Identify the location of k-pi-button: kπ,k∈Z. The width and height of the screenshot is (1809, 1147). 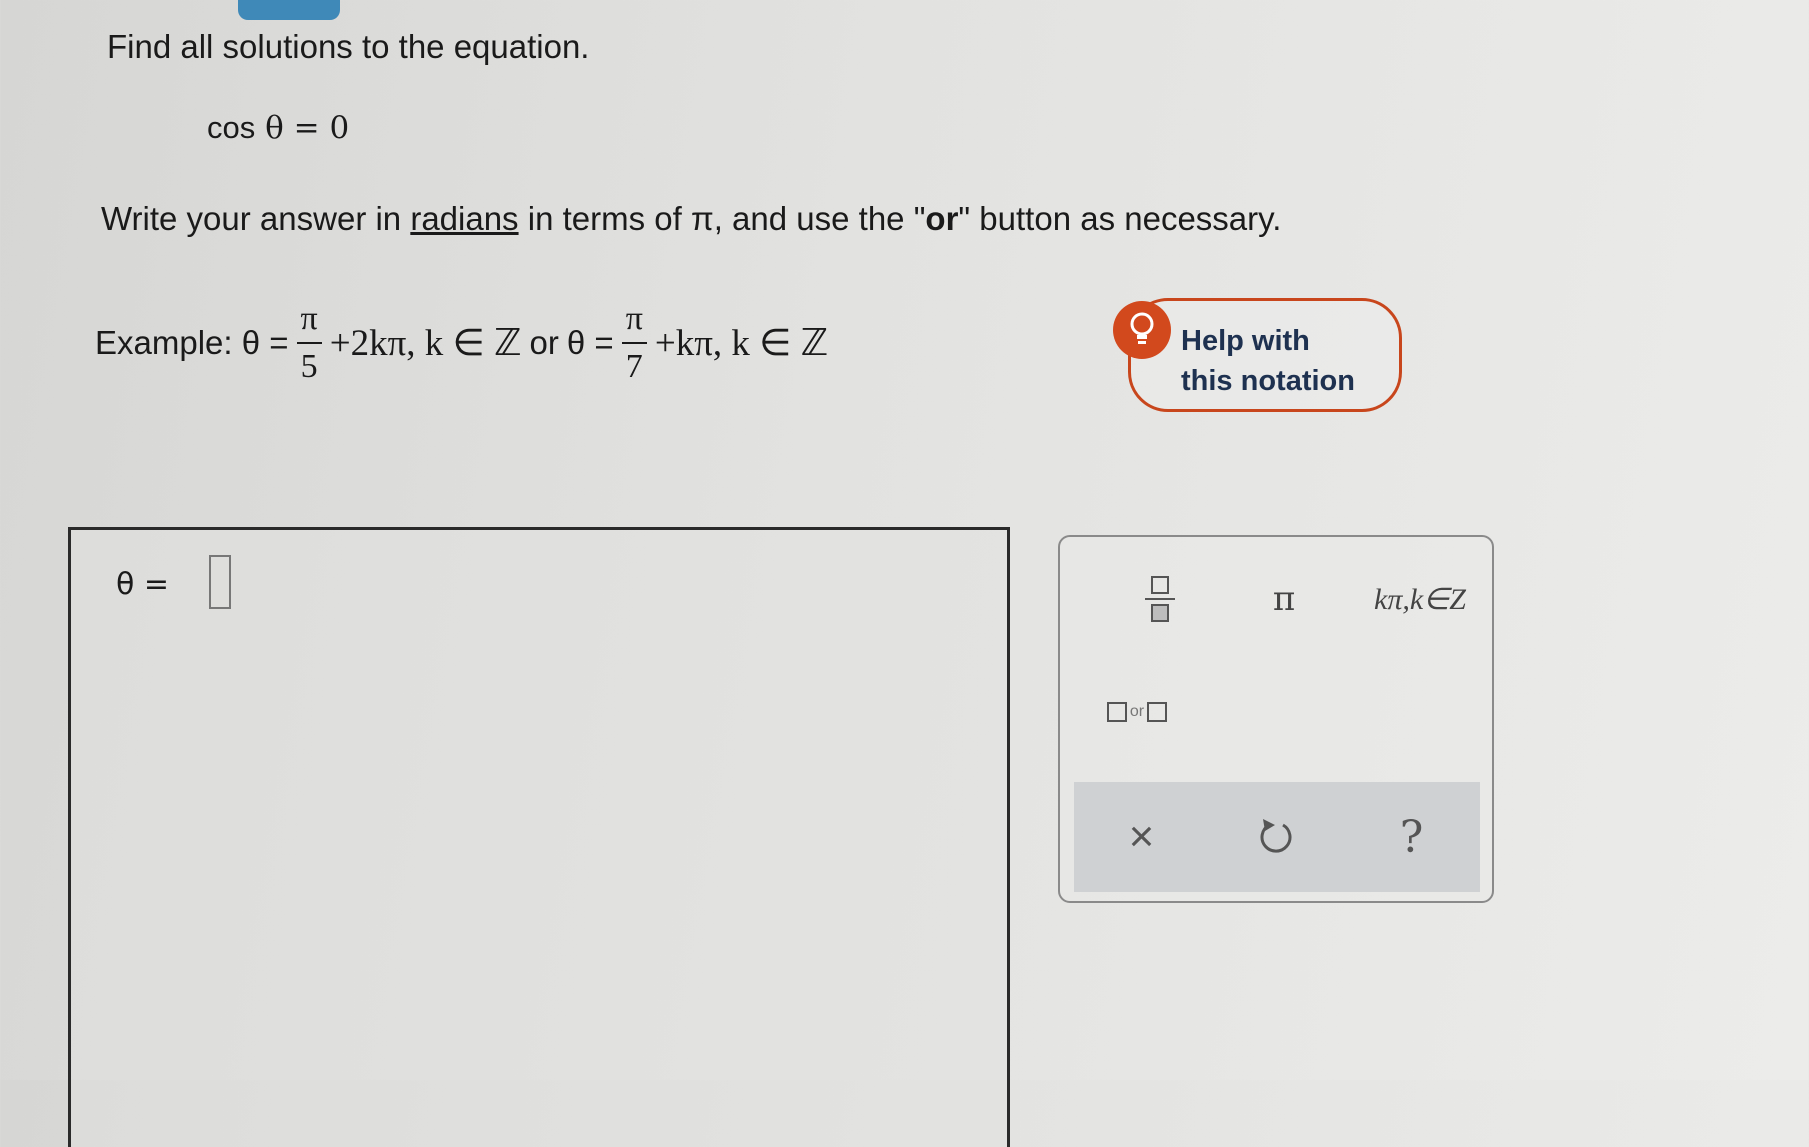
(1420, 599).